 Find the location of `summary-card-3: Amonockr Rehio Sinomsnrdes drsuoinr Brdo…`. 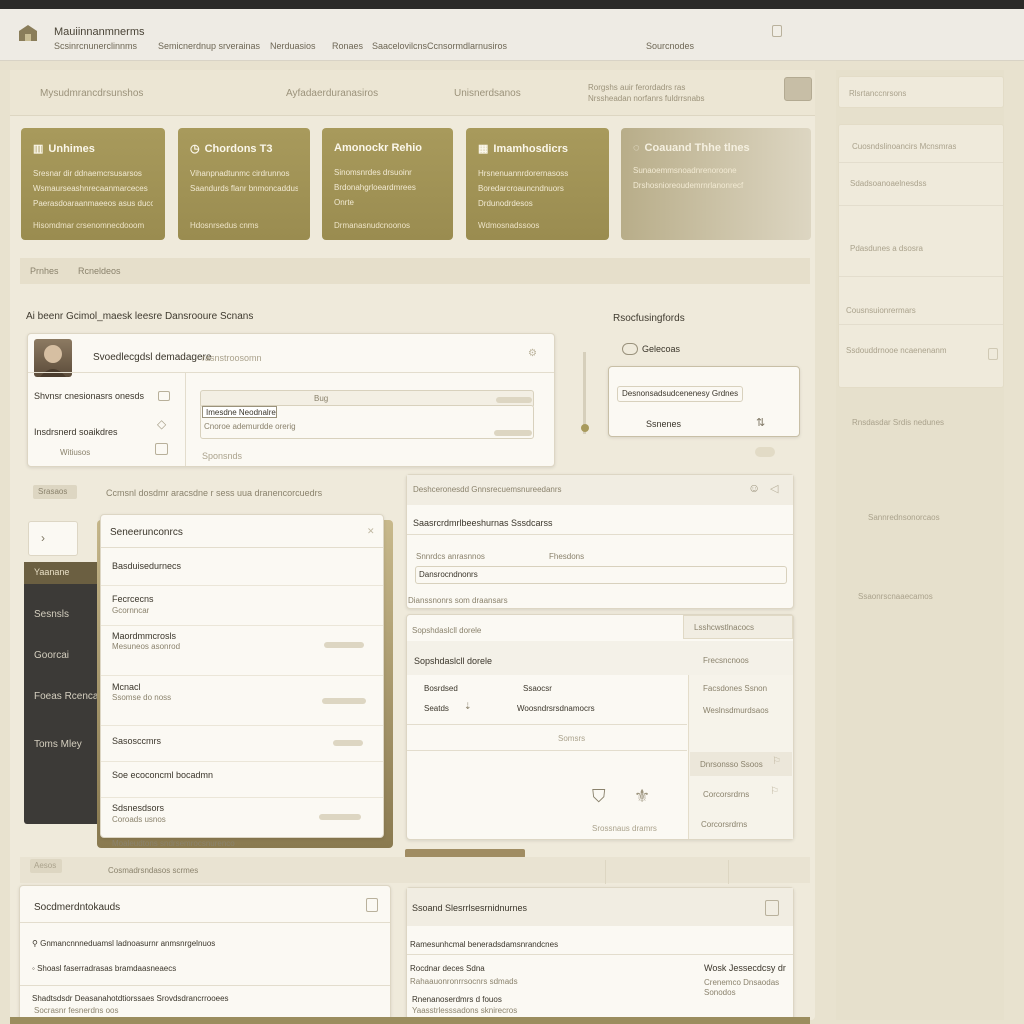

summary-card-3: Amonockr Rehio Sinomsnrdes drsuoinr Brdo… is located at coordinates (387, 184).